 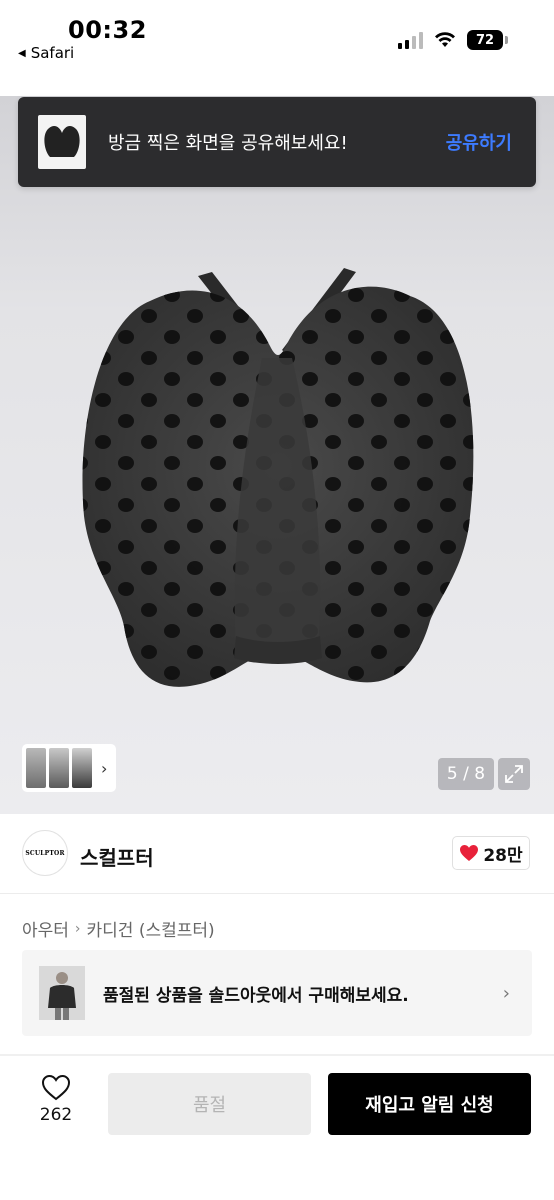 I want to click on brand-like-count: 28만, so click(x=503, y=855).